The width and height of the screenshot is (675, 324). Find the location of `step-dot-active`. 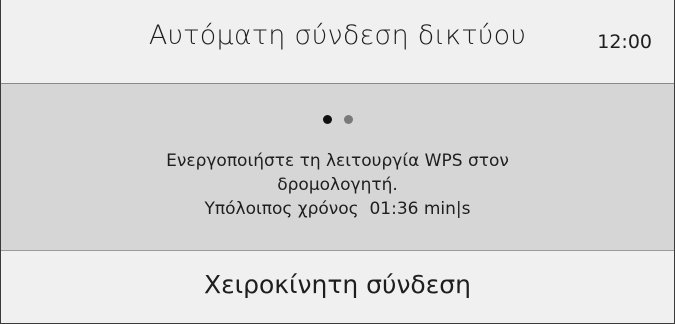

step-dot-active is located at coordinates (327, 119).